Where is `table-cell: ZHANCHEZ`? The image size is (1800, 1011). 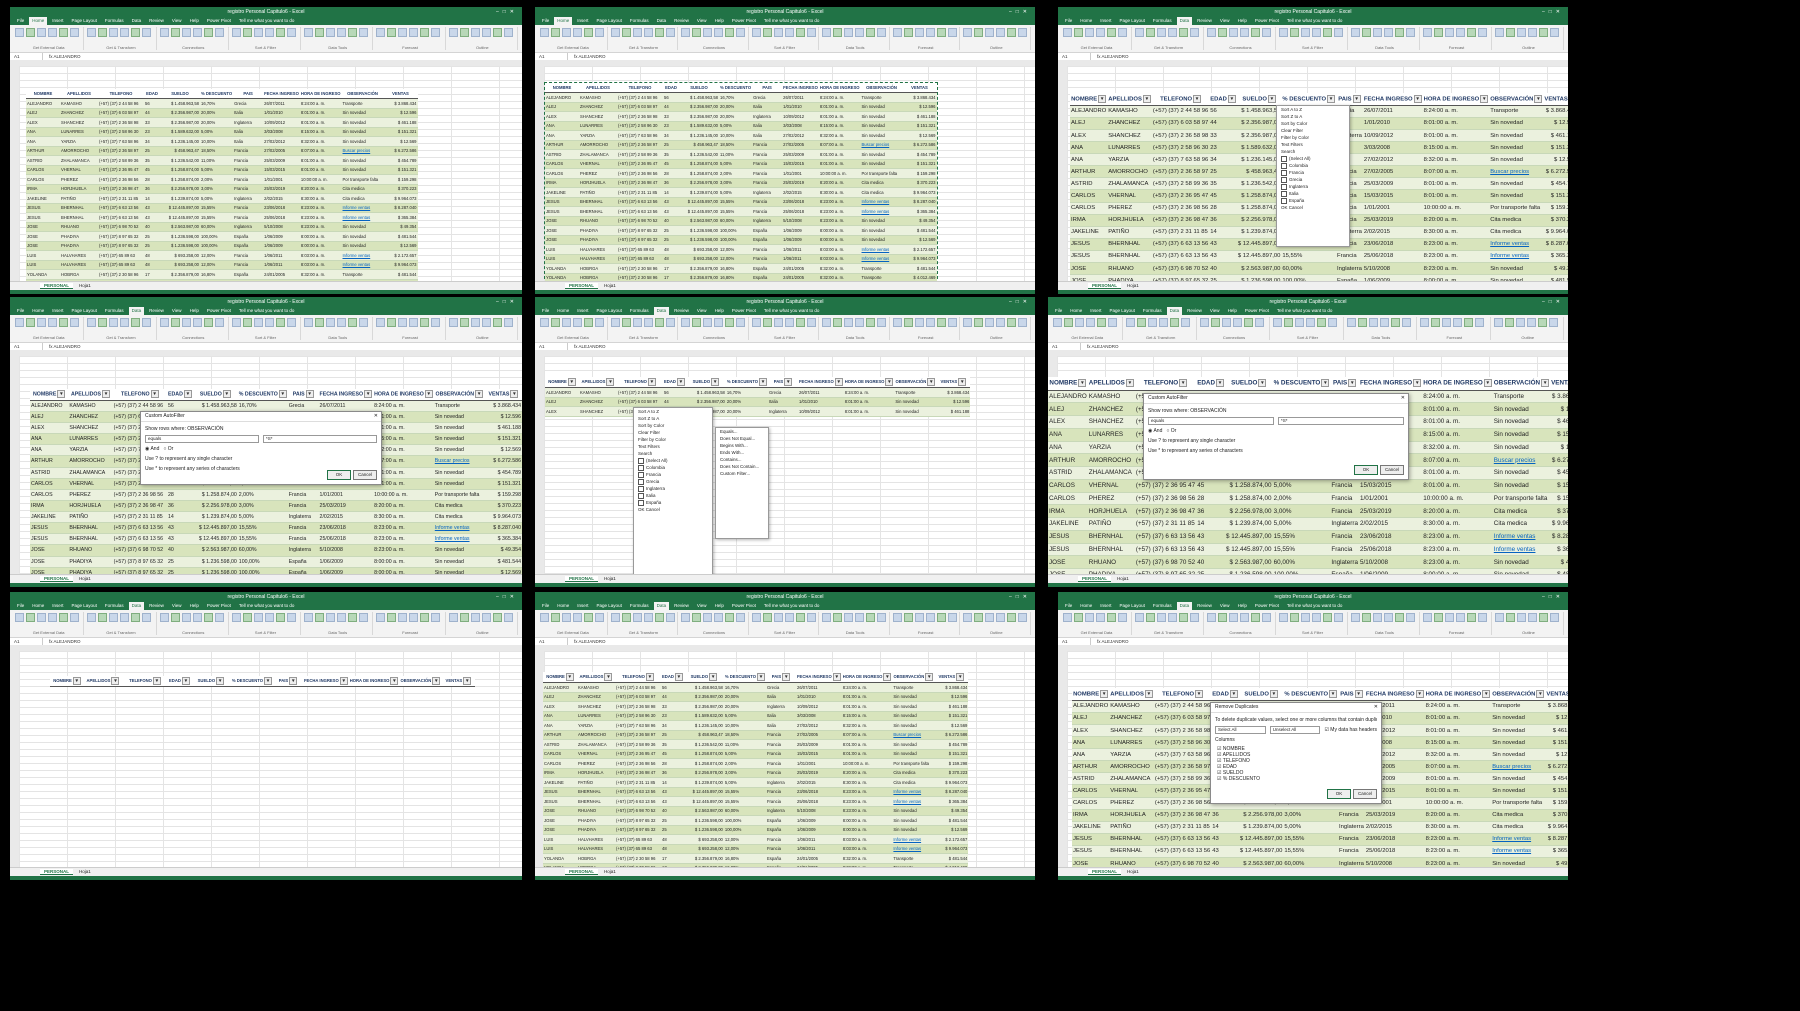 table-cell: ZHANCHEZ is located at coordinates (90, 417).